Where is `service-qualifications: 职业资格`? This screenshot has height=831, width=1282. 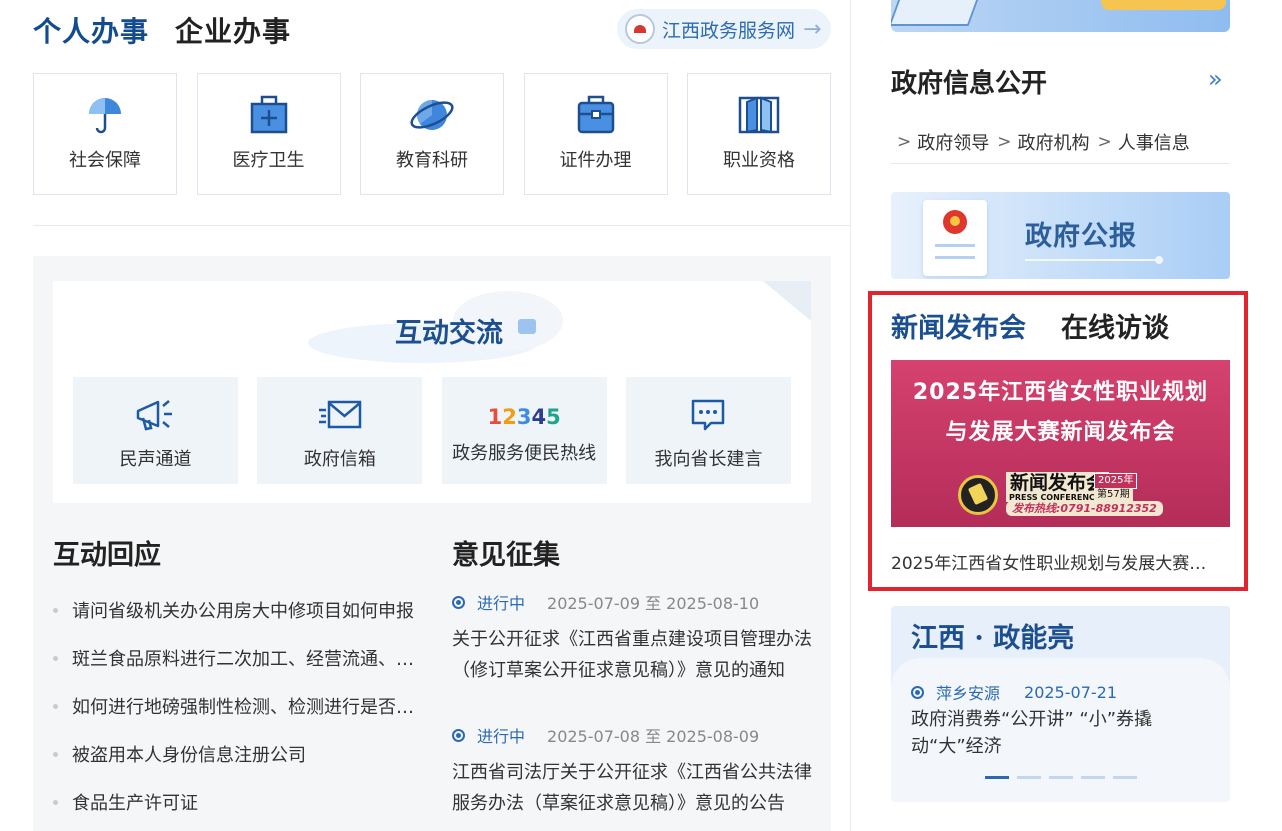 service-qualifications: 职业资格 is located at coordinates (759, 134).